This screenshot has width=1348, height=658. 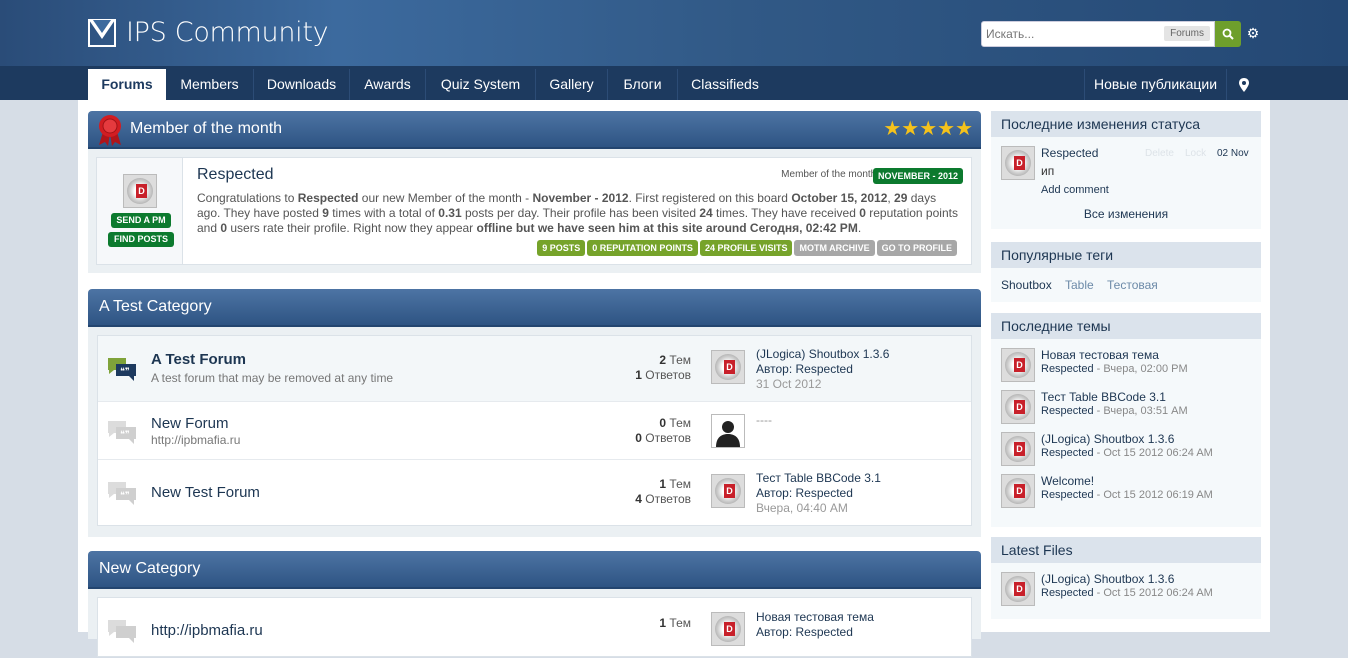 What do you see at coordinates (227, 32) in the screenshot?
I see `logo-text: IPS Community` at bounding box center [227, 32].